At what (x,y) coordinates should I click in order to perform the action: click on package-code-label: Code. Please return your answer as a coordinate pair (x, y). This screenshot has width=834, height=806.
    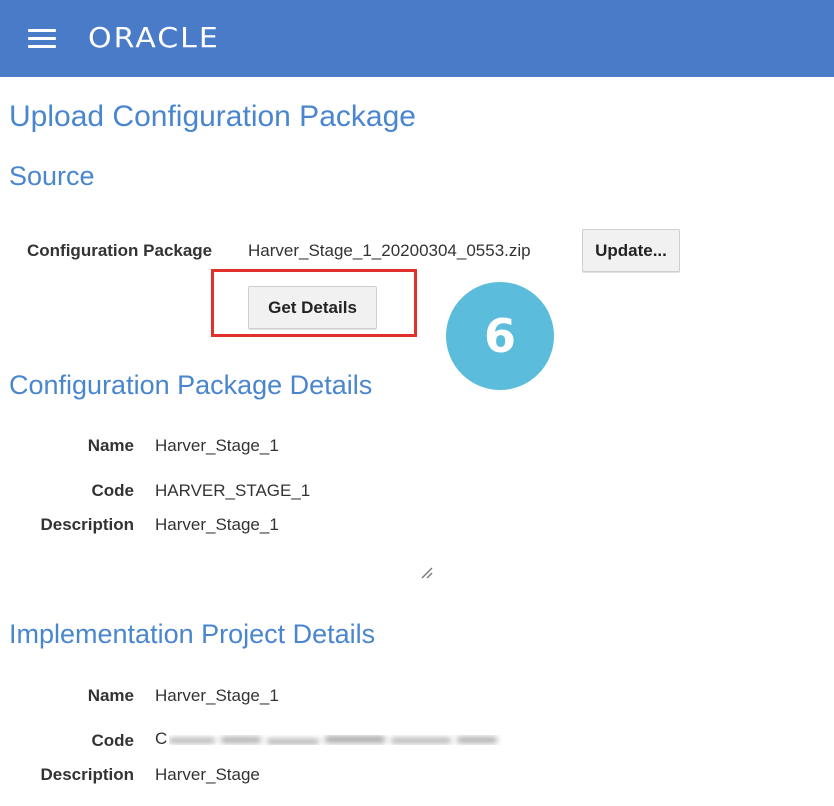
    Looking at the image, I should click on (113, 490).